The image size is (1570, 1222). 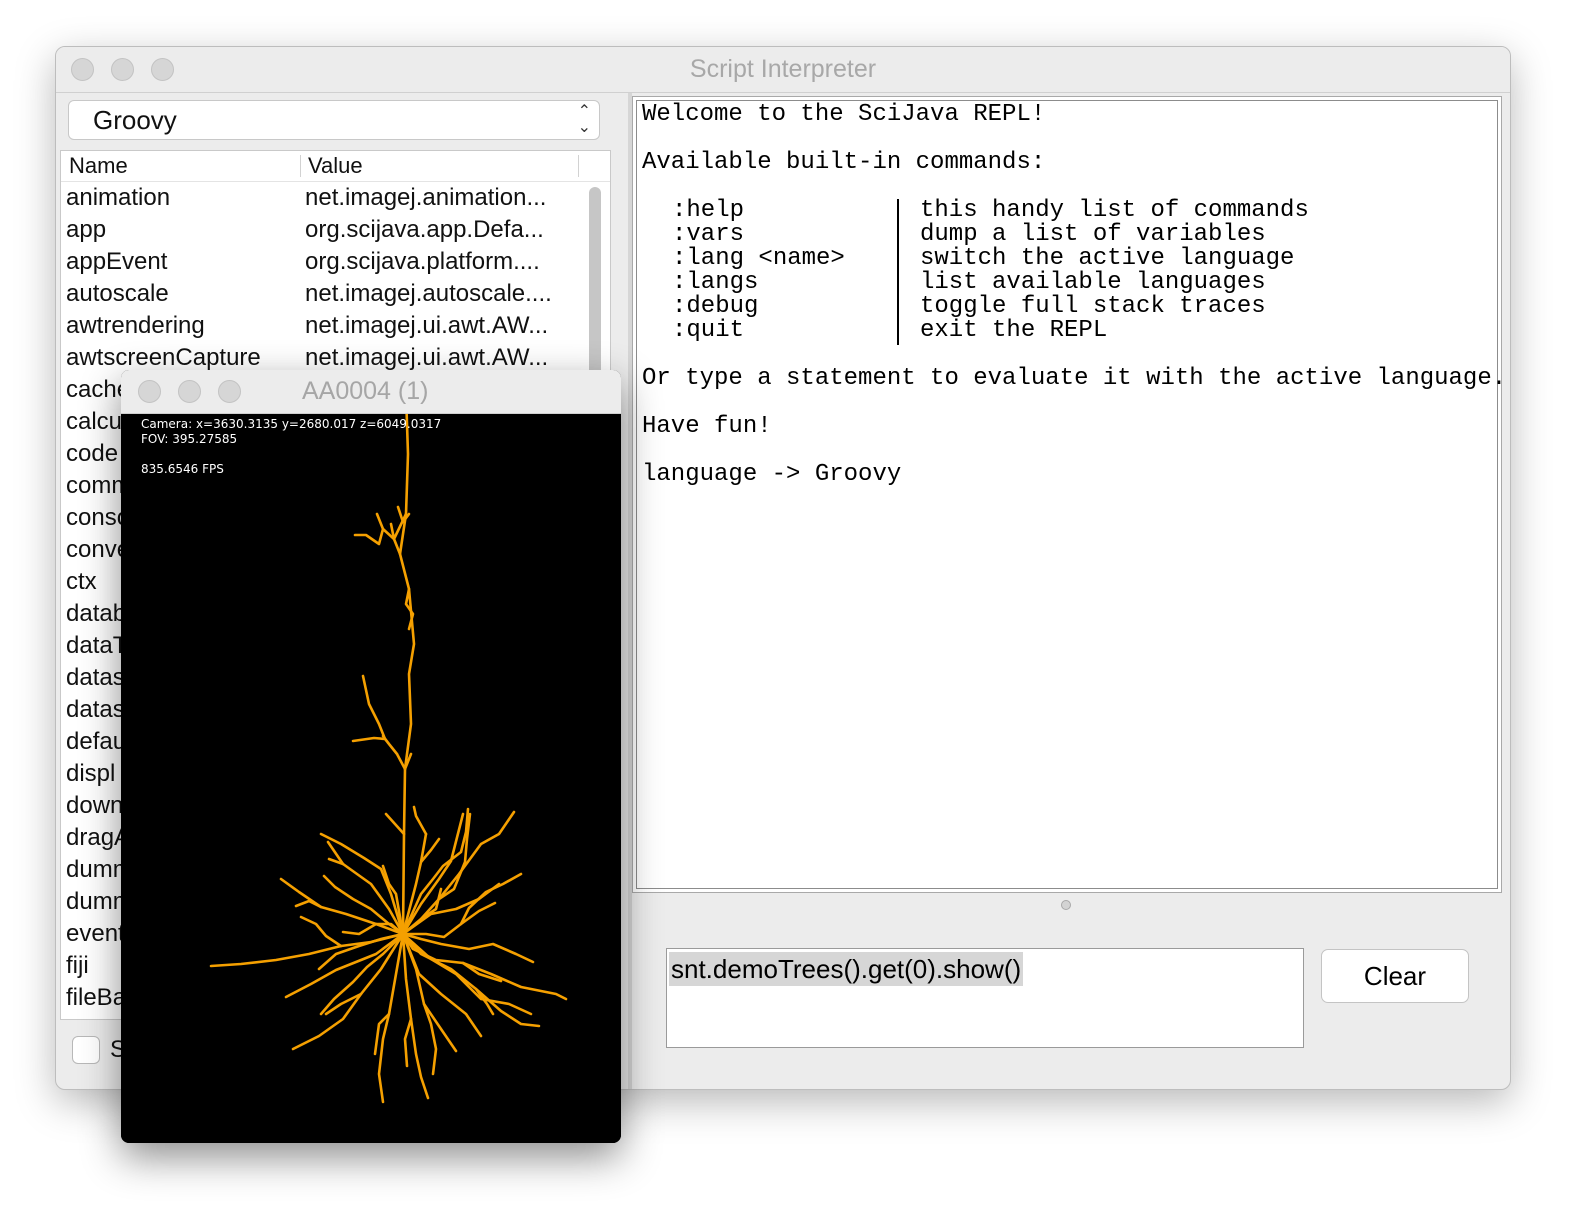 I want to click on command-description: toggle full stack traces, so click(x=1093, y=306).